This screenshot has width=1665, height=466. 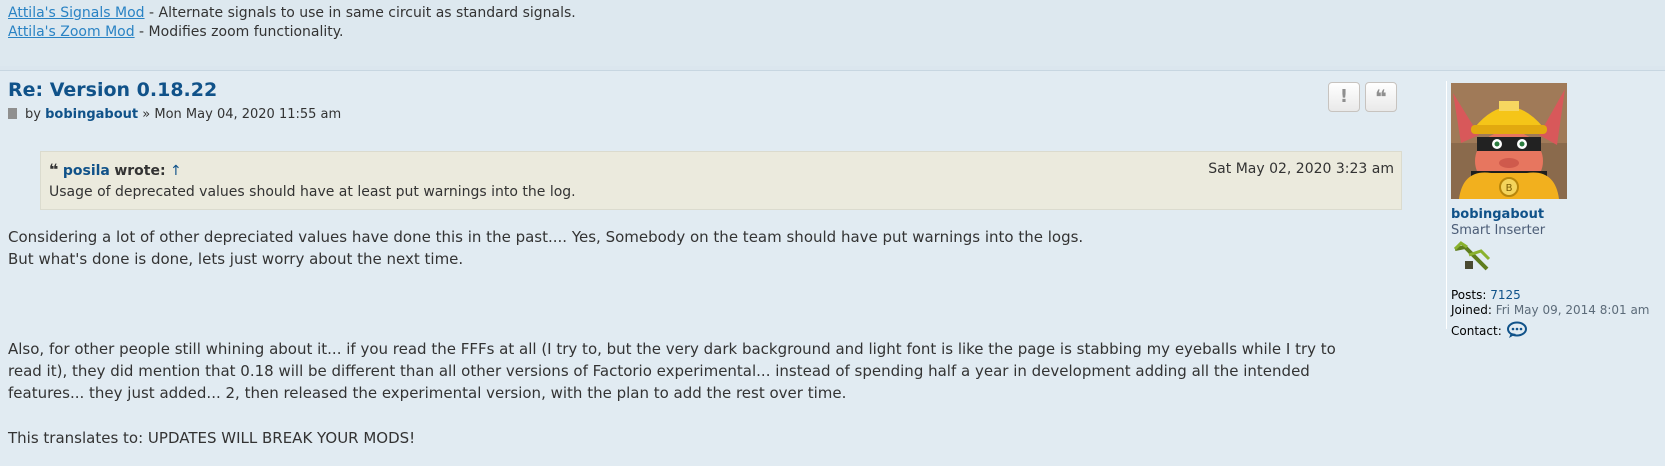 I want to click on by-label: by, so click(x=33, y=114).